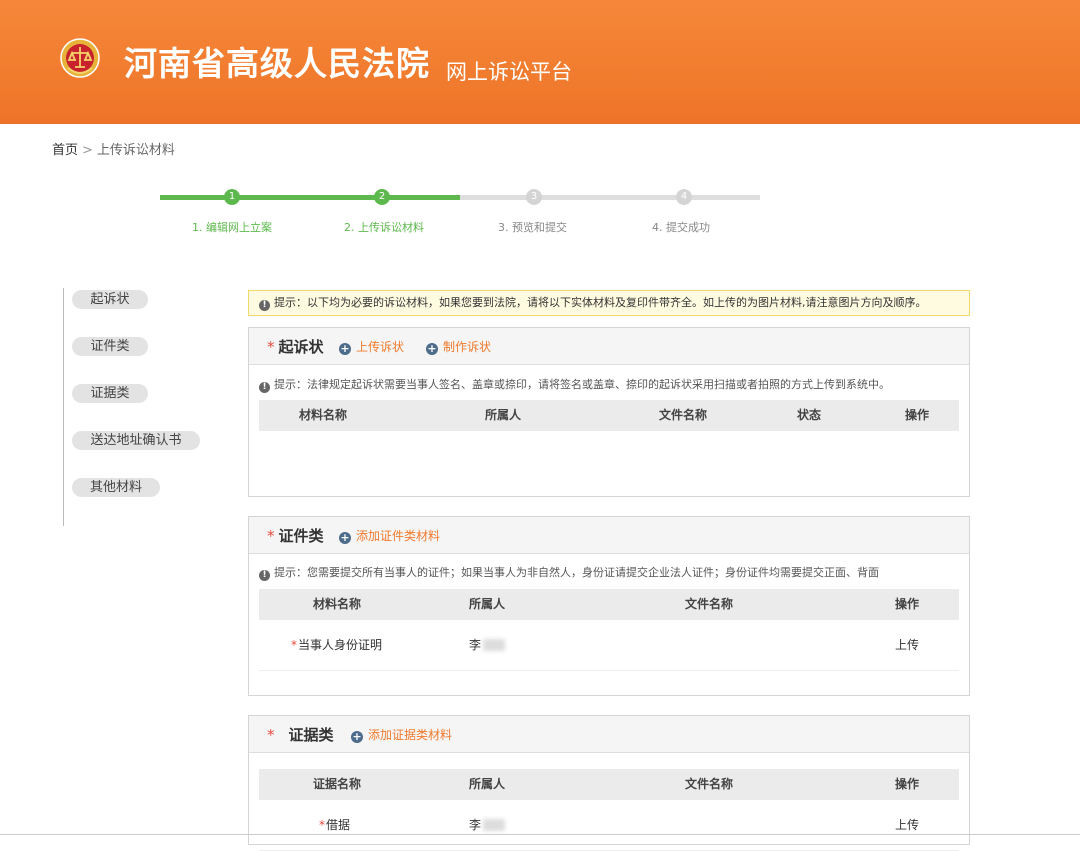 This screenshot has width=1080, height=851. I want to click on evidence-panel-header: * 证据类 + 添加证据类材料, so click(609, 734).